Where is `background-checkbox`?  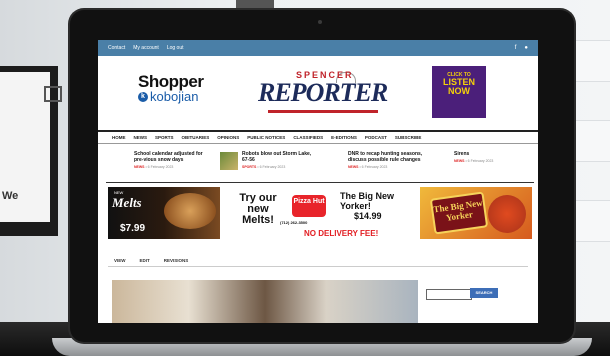
background-checkbox is located at coordinates (53, 94).